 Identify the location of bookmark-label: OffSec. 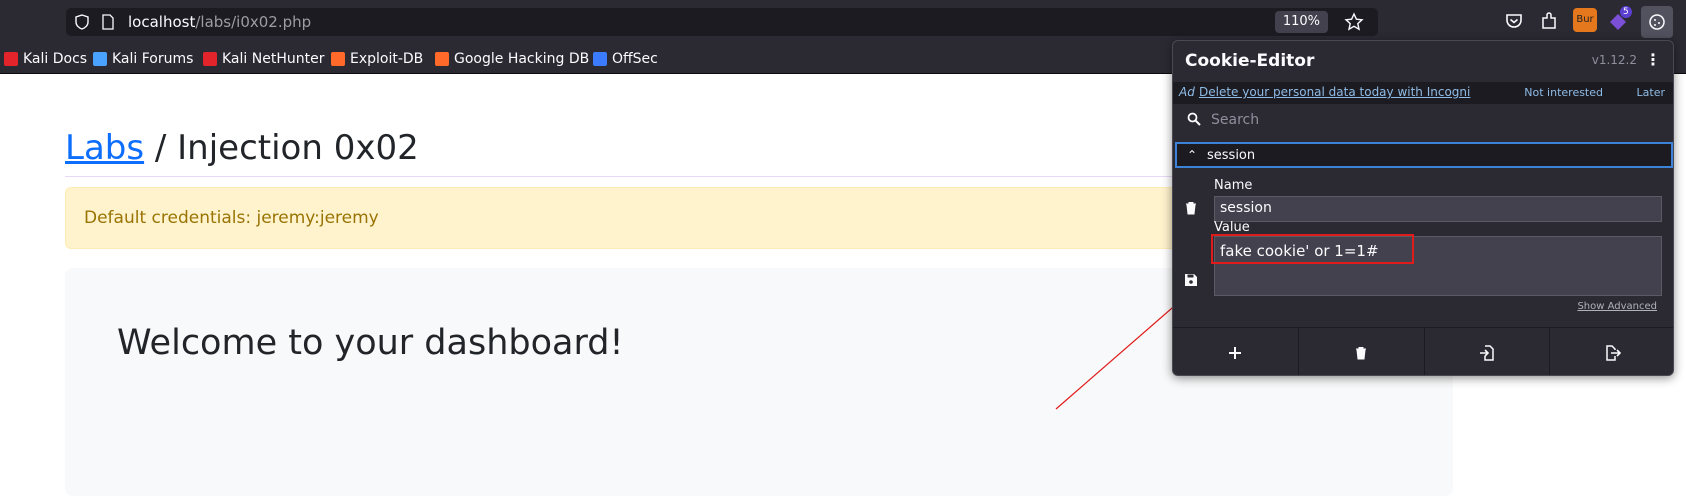
(635, 59).